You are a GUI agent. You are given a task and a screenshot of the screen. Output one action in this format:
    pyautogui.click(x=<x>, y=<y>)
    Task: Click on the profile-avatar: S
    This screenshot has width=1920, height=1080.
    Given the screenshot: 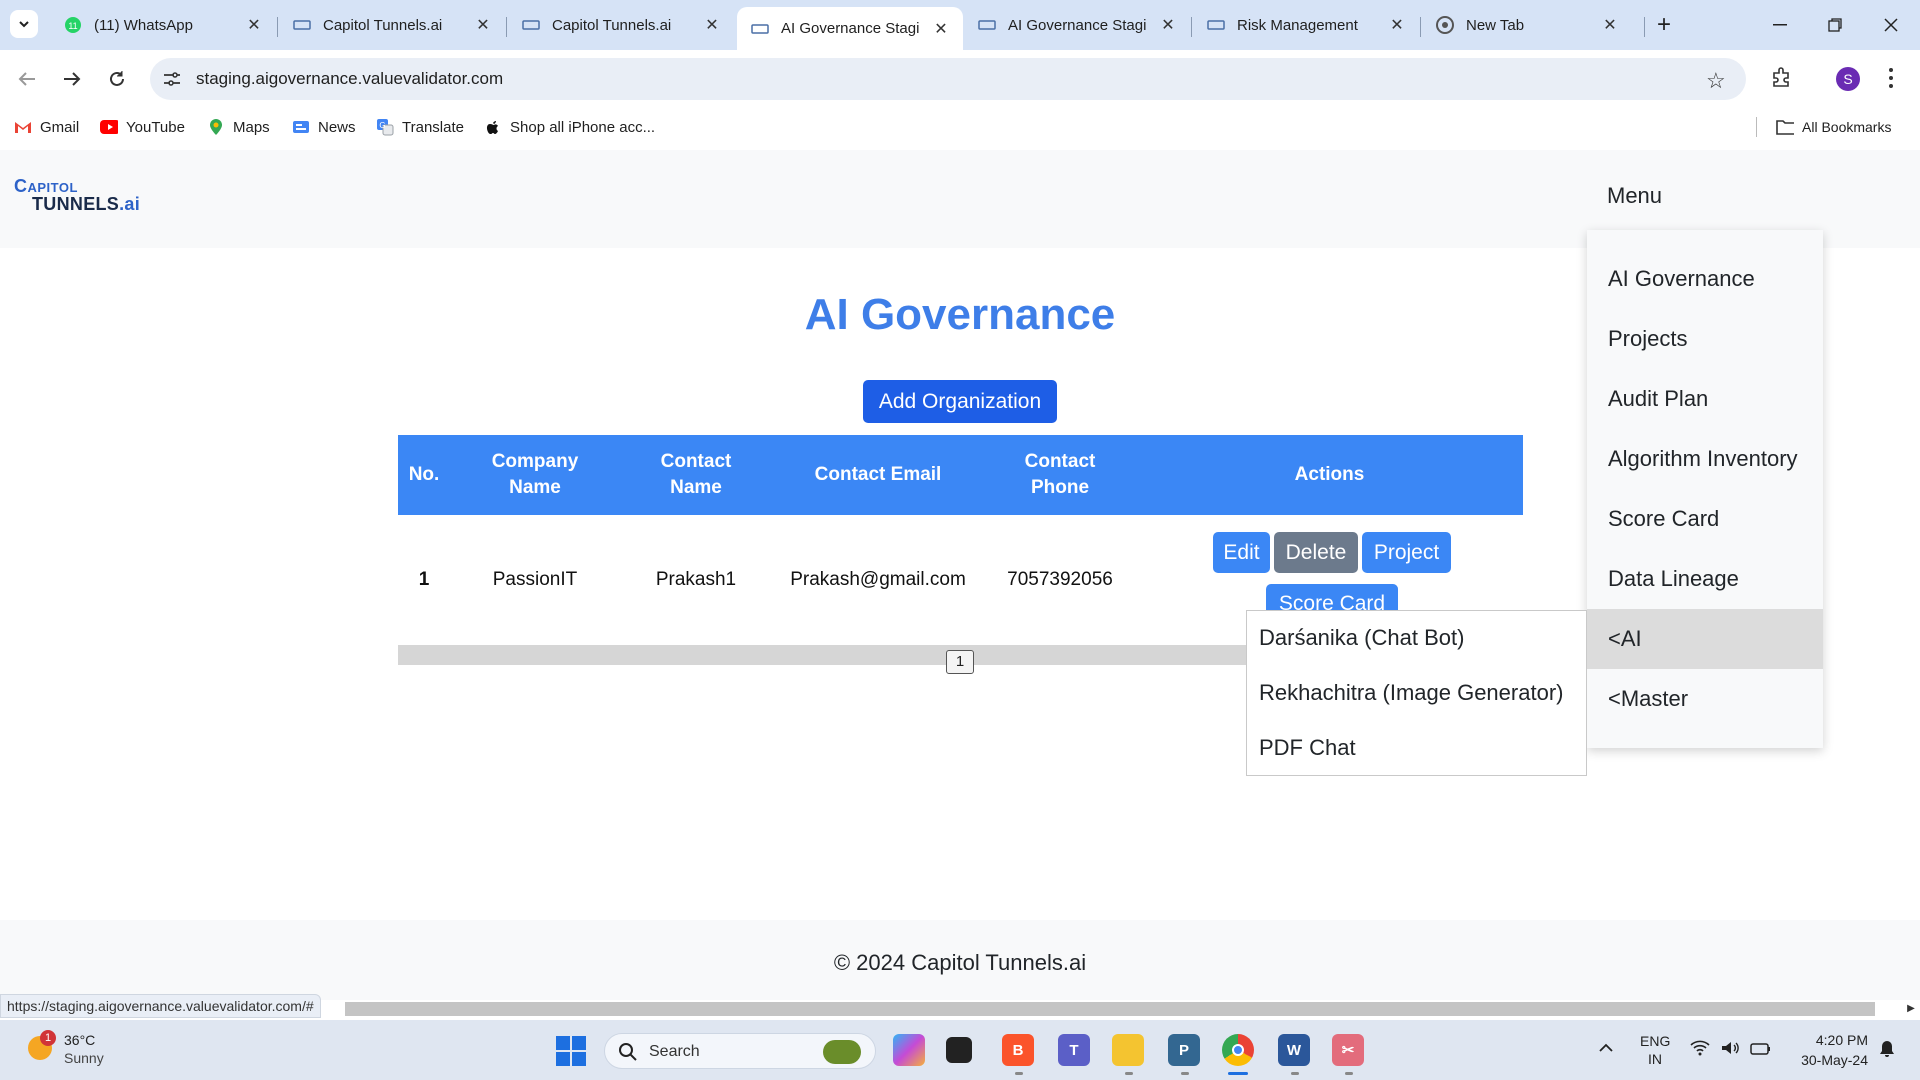 What is the action you would take?
    pyautogui.click(x=1848, y=79)
    